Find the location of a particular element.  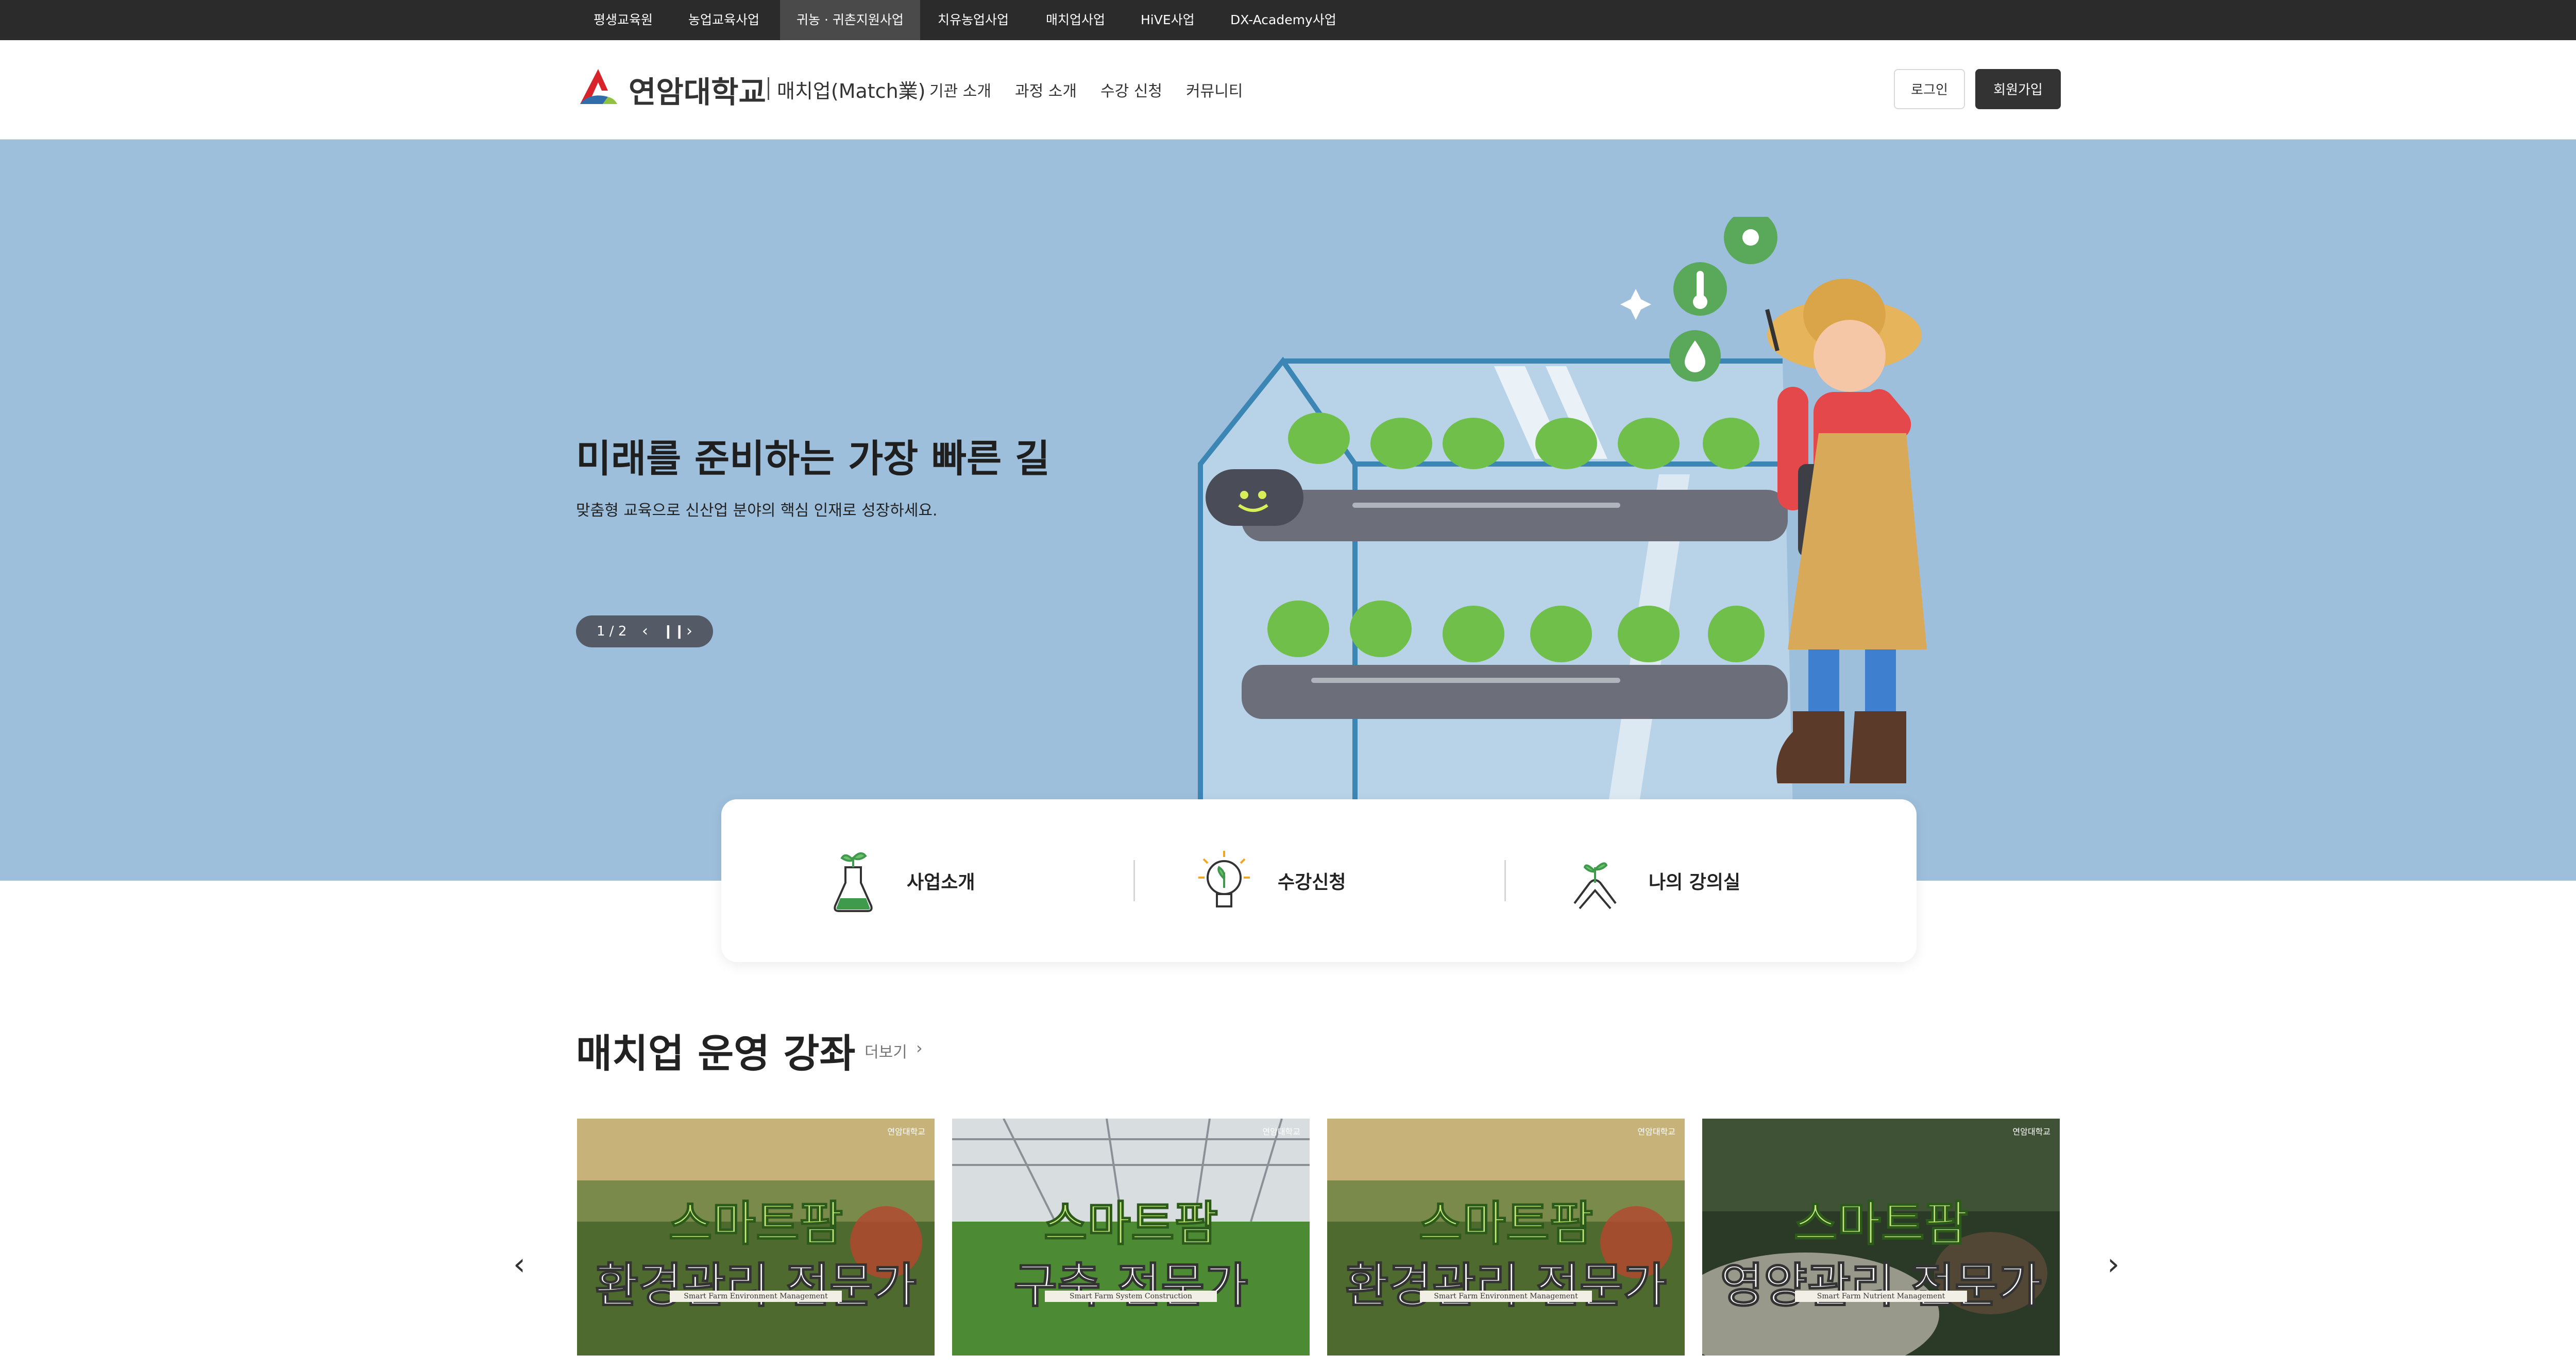

logo-divider is located at coordinates (768, 88).